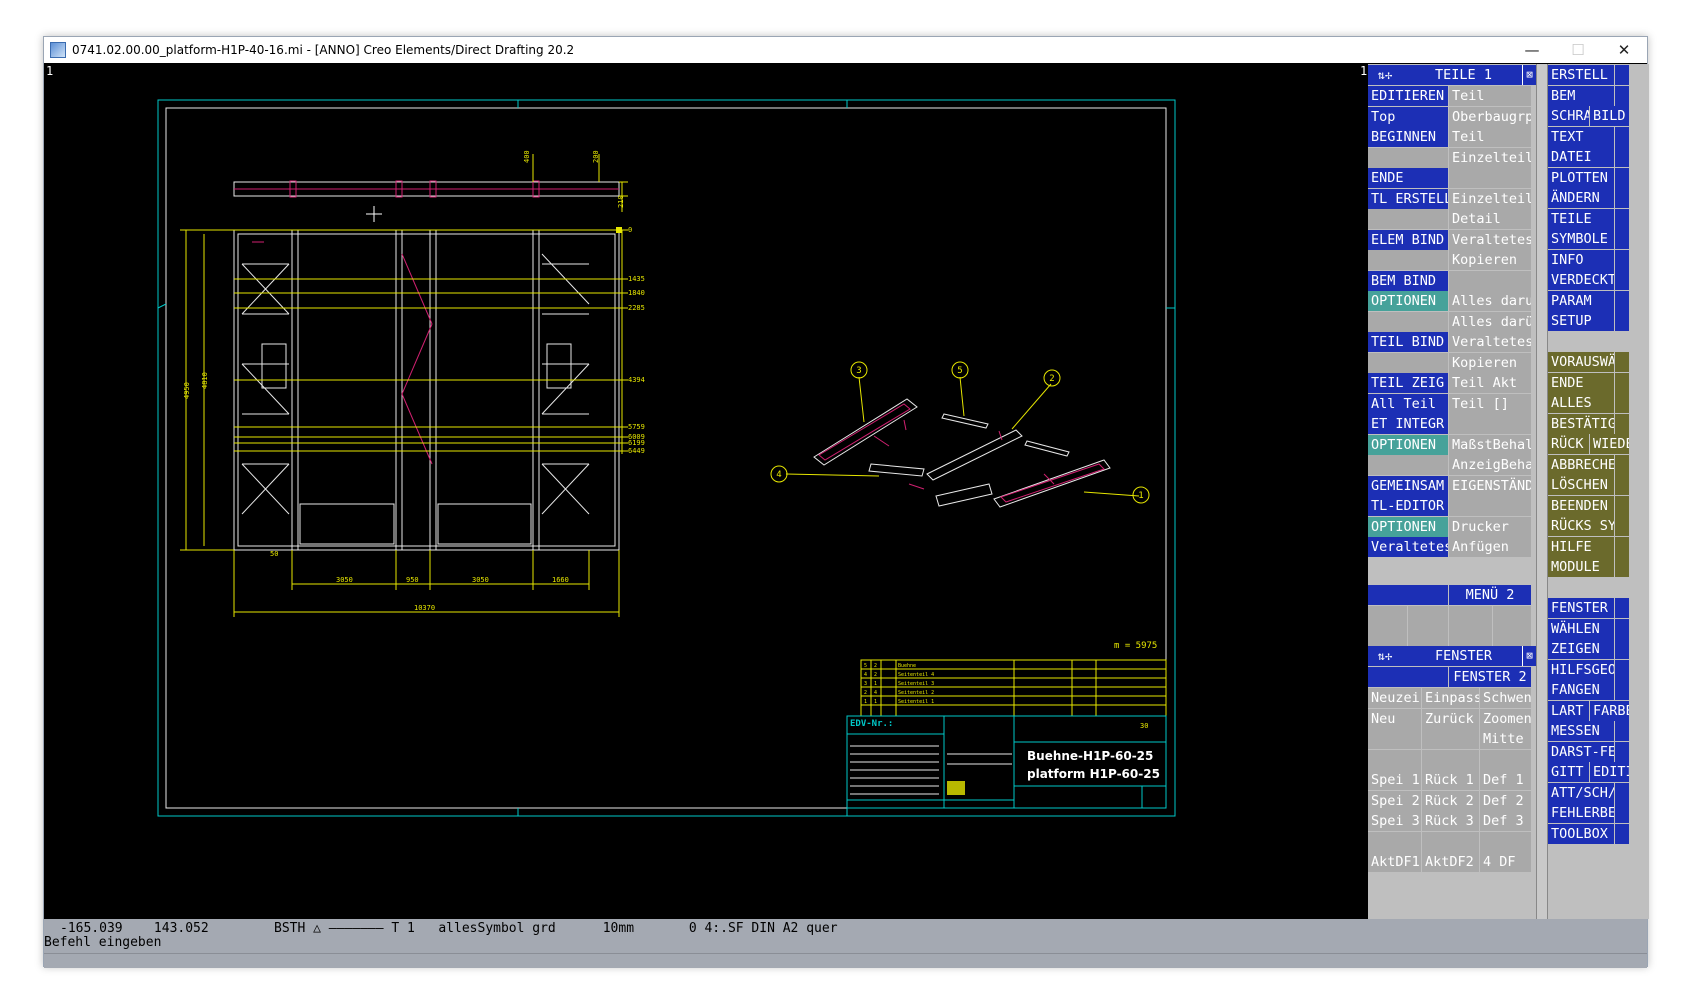 This screenshot has height=1004, width=1686. Describe the element at coordinates (1609, 772) in the screenshot. I see `cmd-editi-button: EDITI` at that location.